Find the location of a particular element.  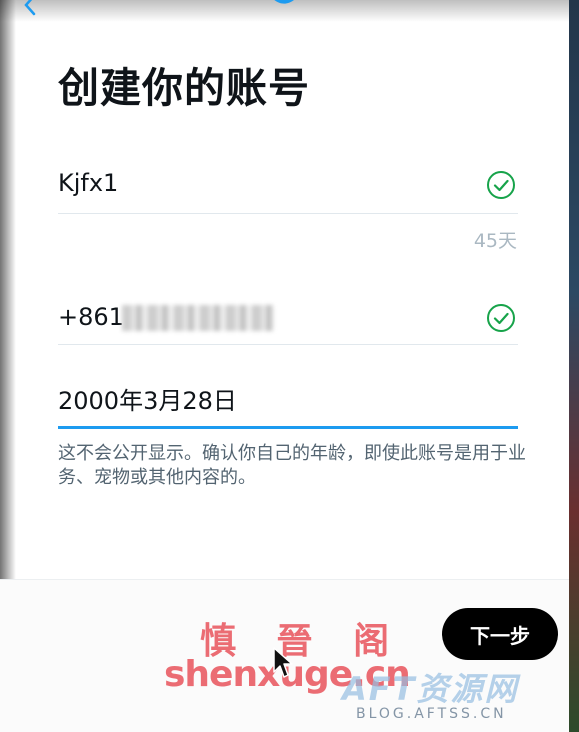

birthdate-value: 2000年3月28日 is located at coordinates (147, 401).